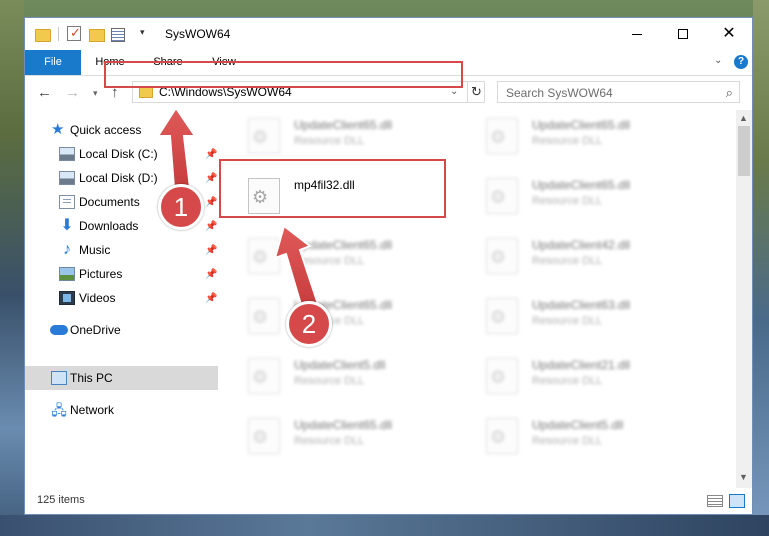 This screenshot has width=769, height=536. Describe the element at coordinates (142, 32) in the screenshot. I see `quick-access-dropdown-icon: ▾` at that location.